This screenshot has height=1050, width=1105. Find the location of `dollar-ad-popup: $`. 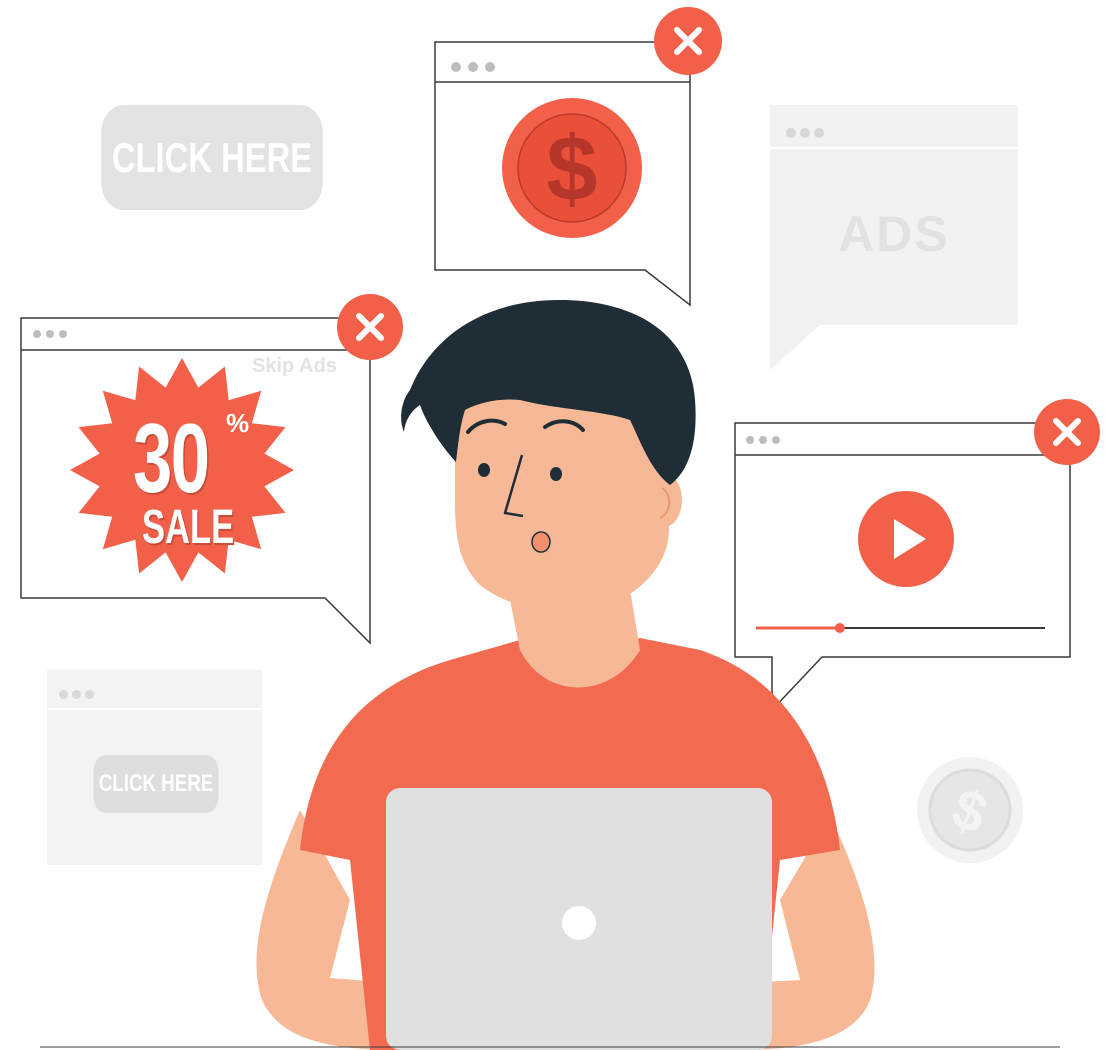

dollar-ad-popup: $ is located at coordinates (562, 174).